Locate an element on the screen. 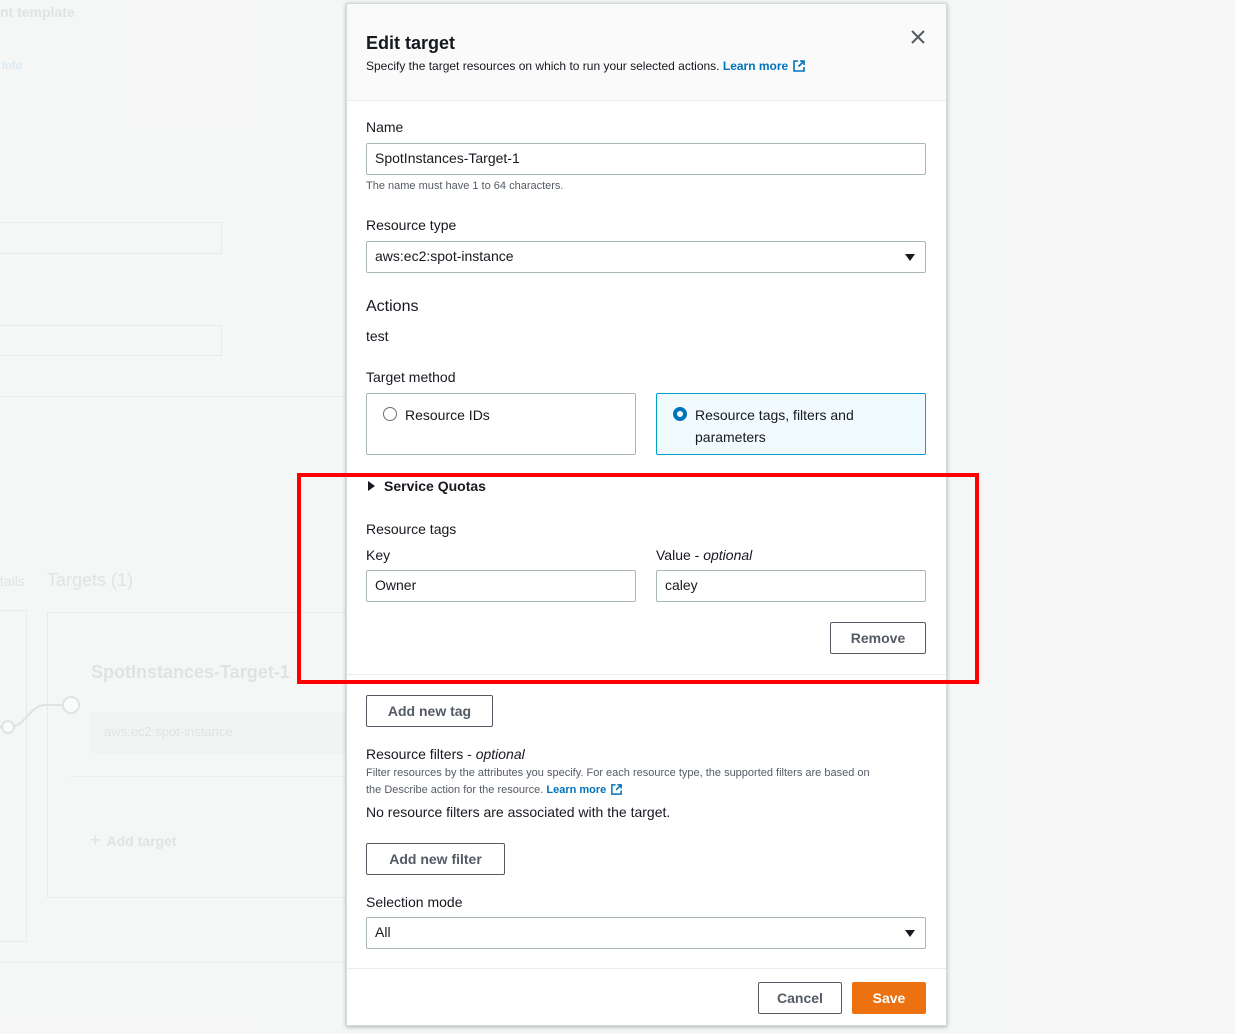 The height and width of the screenshot is (1034, 1235). resource-filters-label-text: Resource filters - is located at coordinates (421, 754).